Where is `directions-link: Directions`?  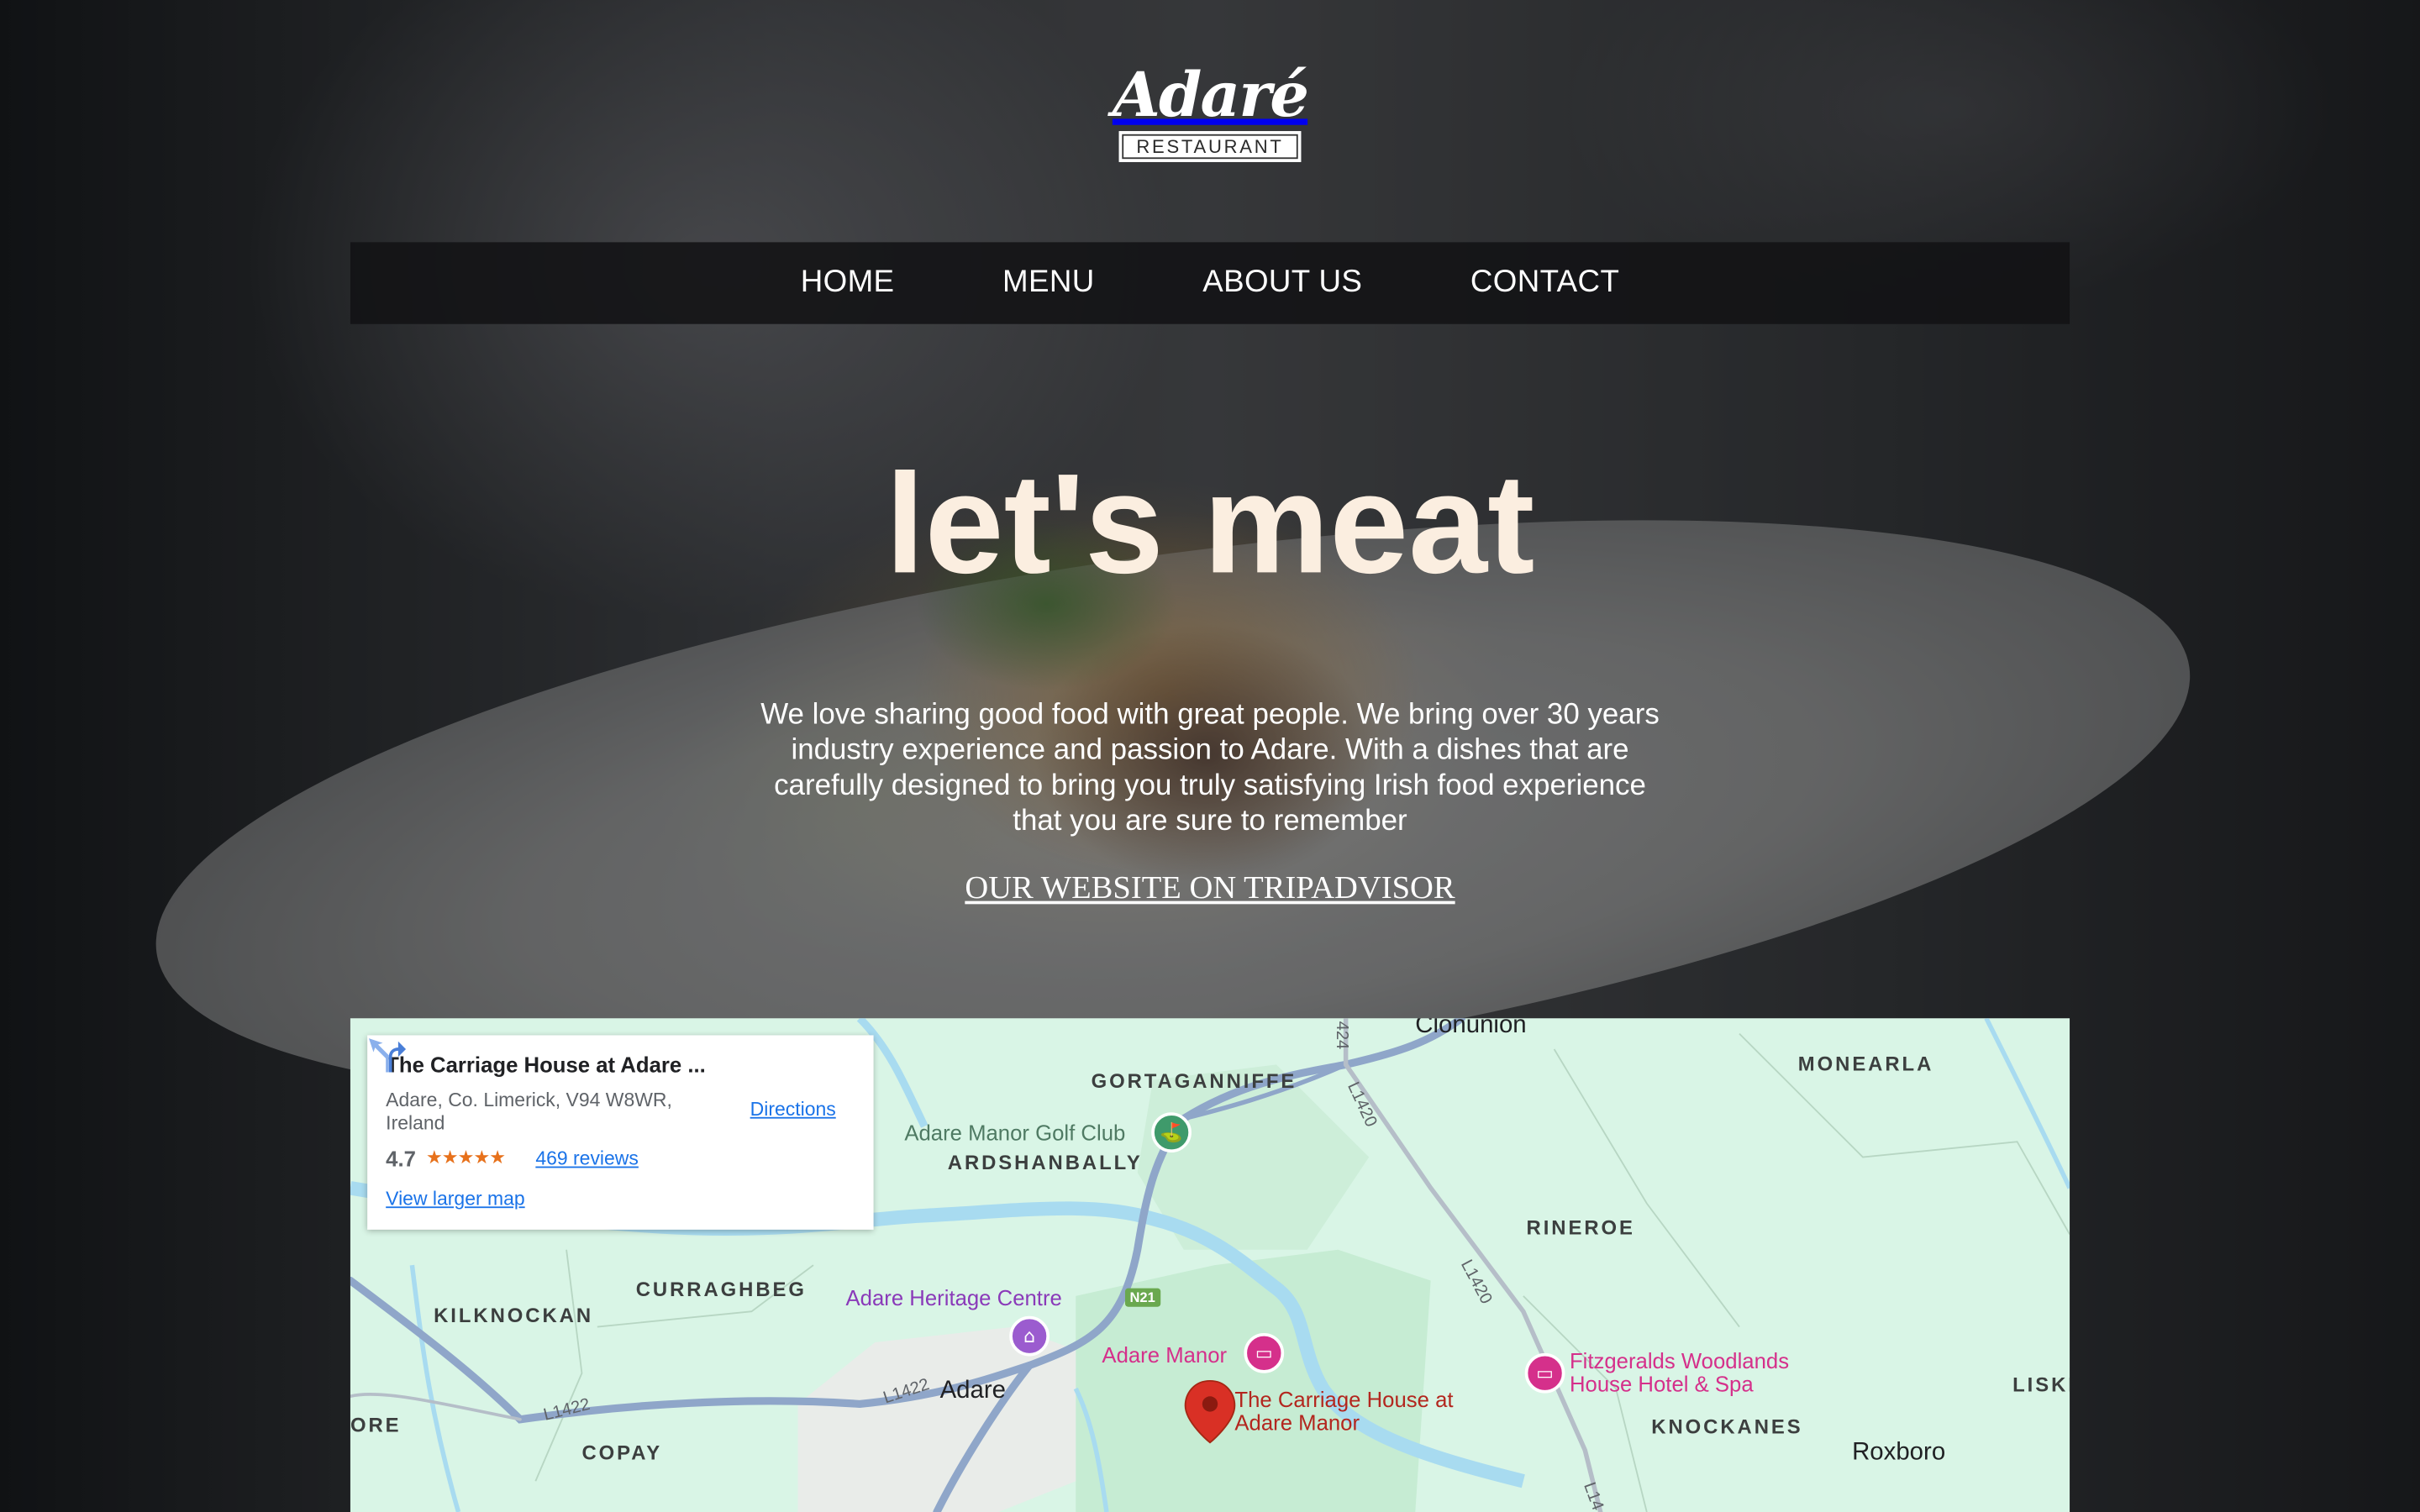 directions-link: Directions is located at coordinates (793, 1110).